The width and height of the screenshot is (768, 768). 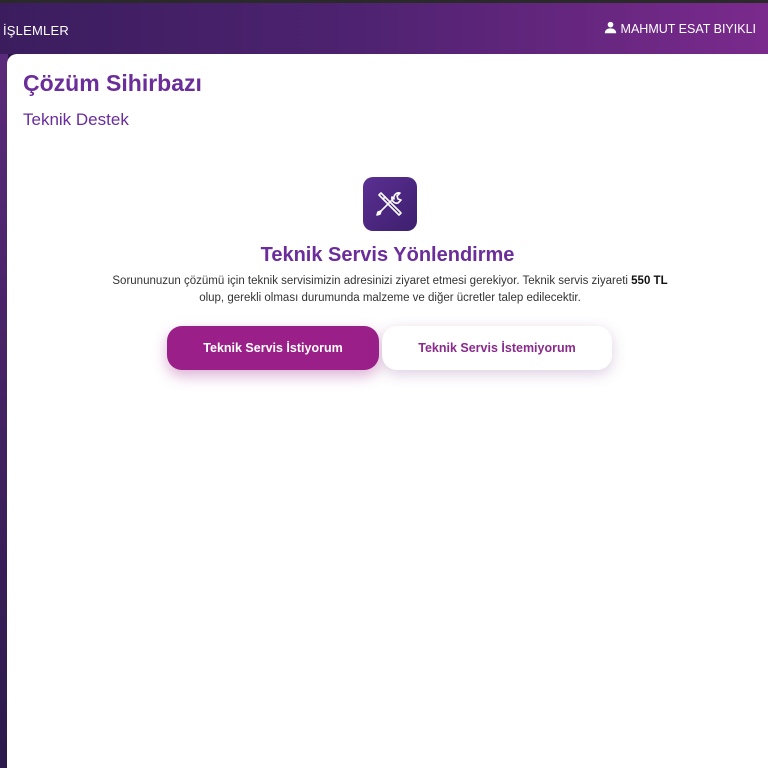 What do you see at coordinates (112, 83) in the screenshot?
I see `page-title: Çözüm Sihirbazı` at bounding box center [112, 83].